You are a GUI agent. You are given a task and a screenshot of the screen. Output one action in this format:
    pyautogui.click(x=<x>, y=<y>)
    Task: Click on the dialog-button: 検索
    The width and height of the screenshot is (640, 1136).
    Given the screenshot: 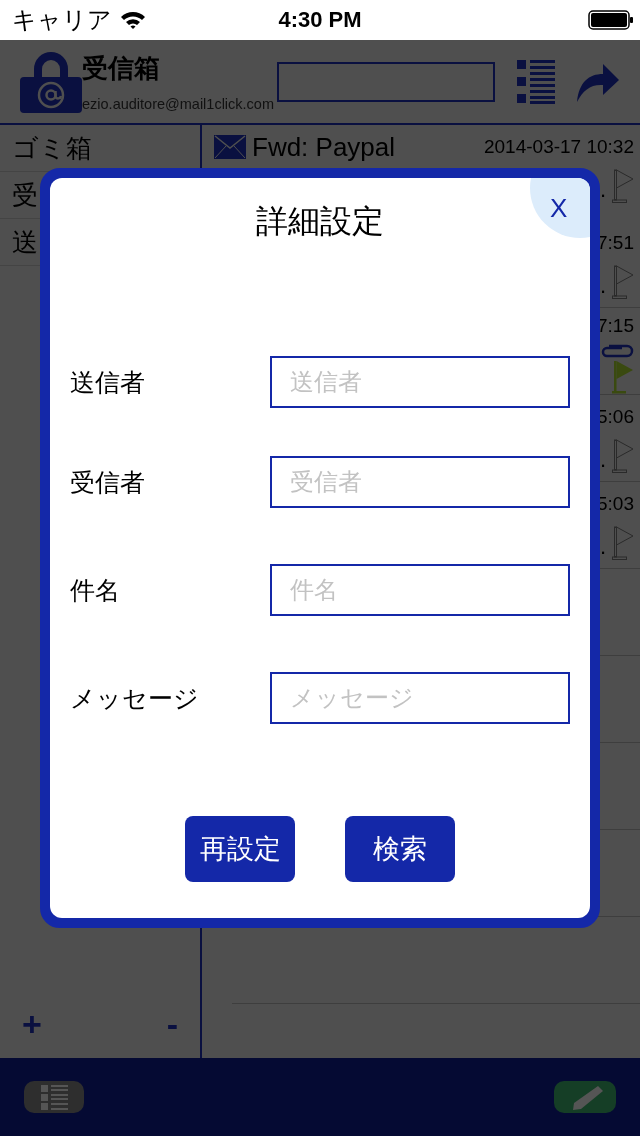 What is the action you would take?
    pyautogui.click(x=400, y=849)
    